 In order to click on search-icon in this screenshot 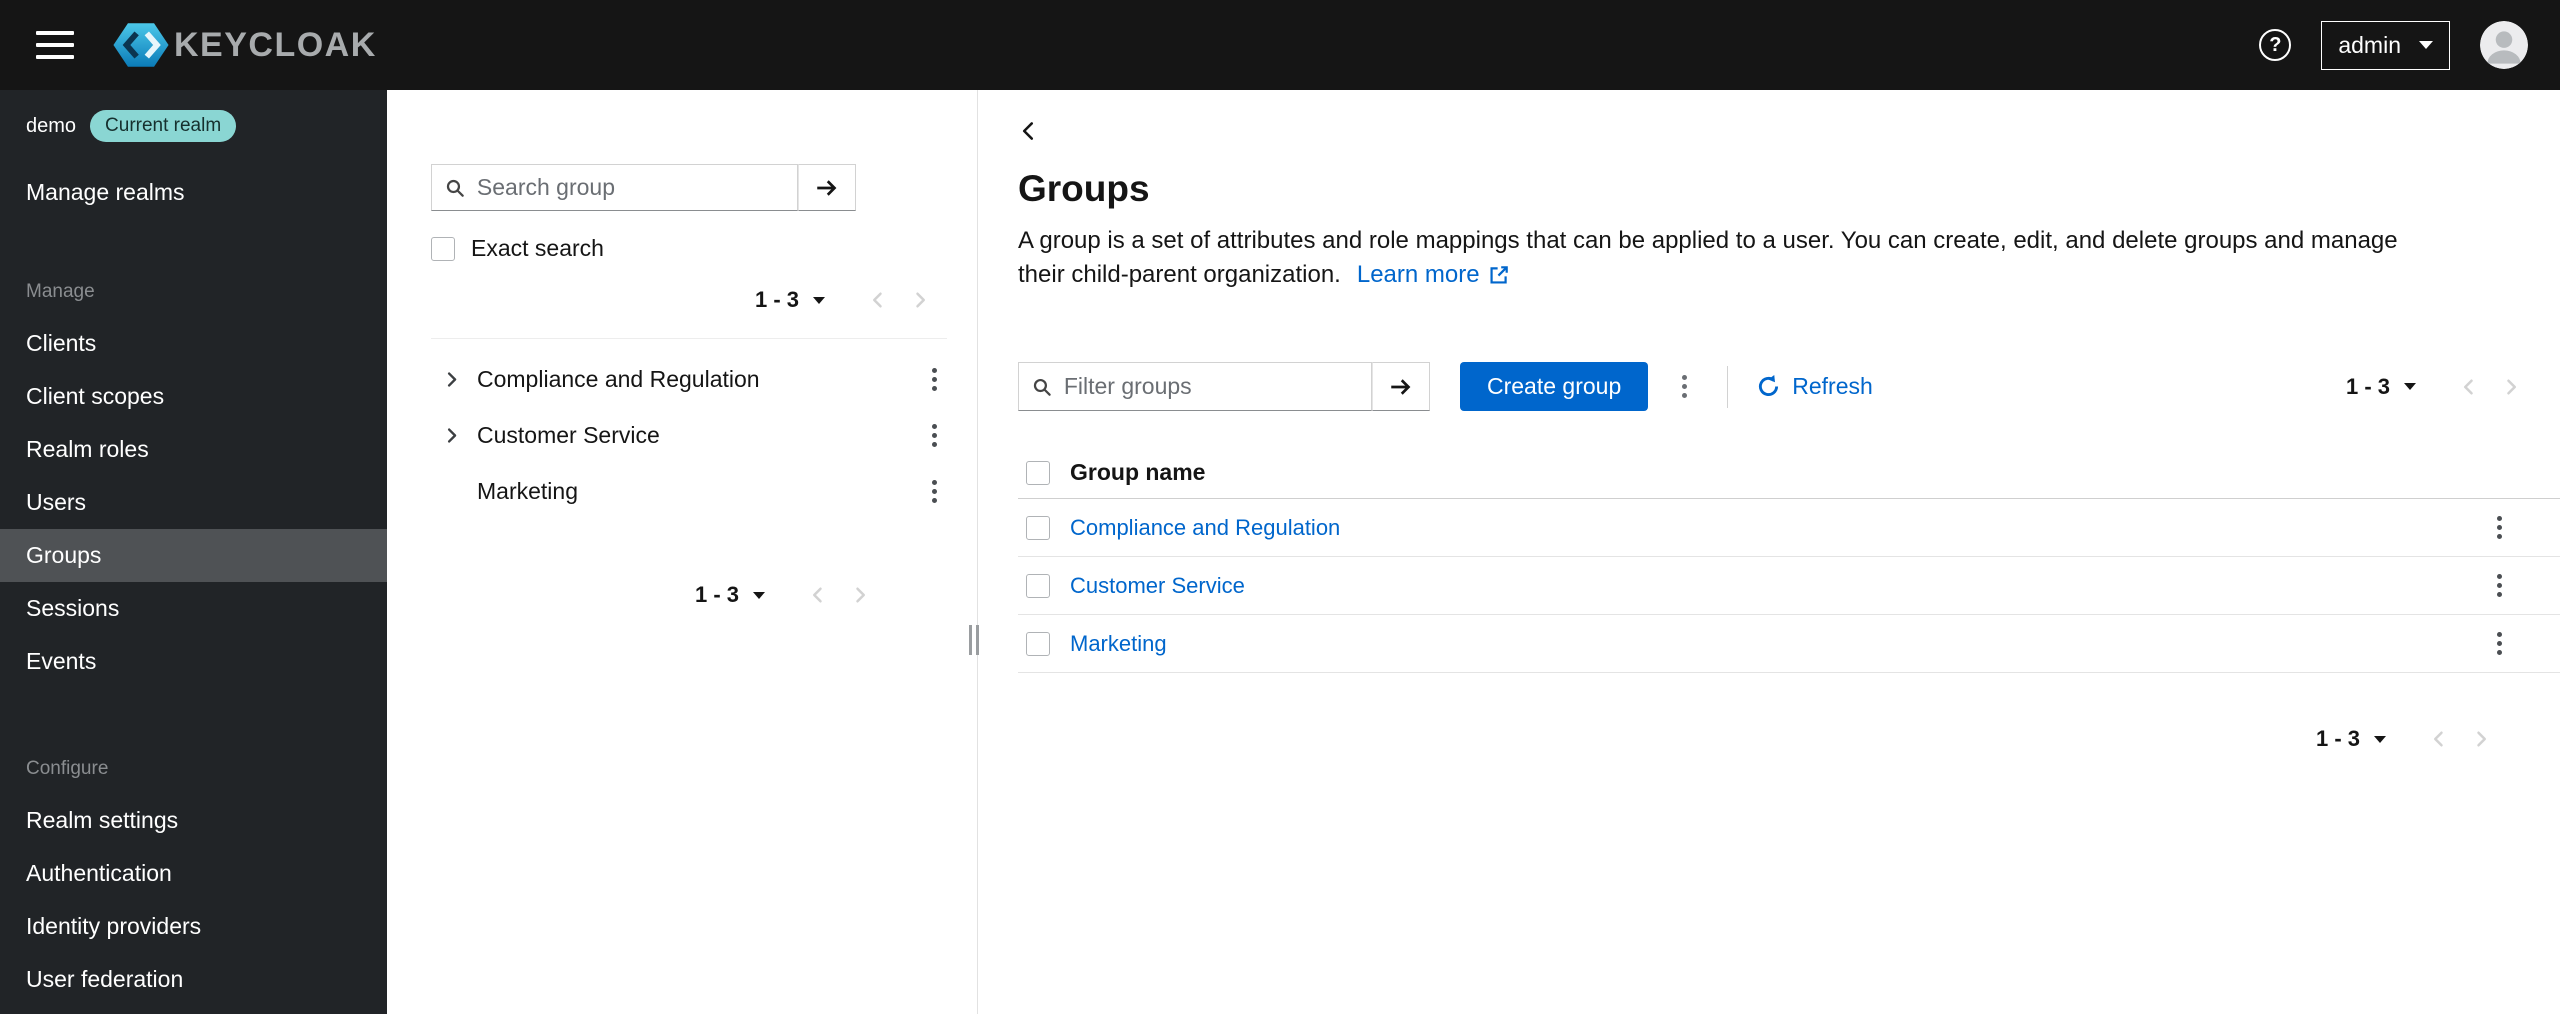, I will do `click(1042, 387)`.